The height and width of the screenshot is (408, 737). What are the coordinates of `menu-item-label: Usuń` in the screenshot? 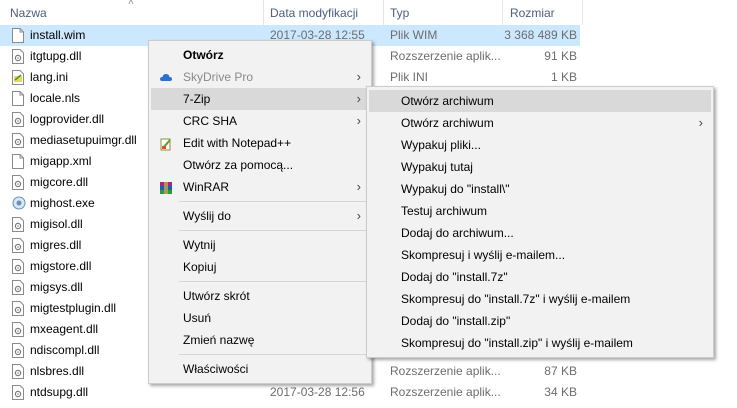 It's located at (197, 318).